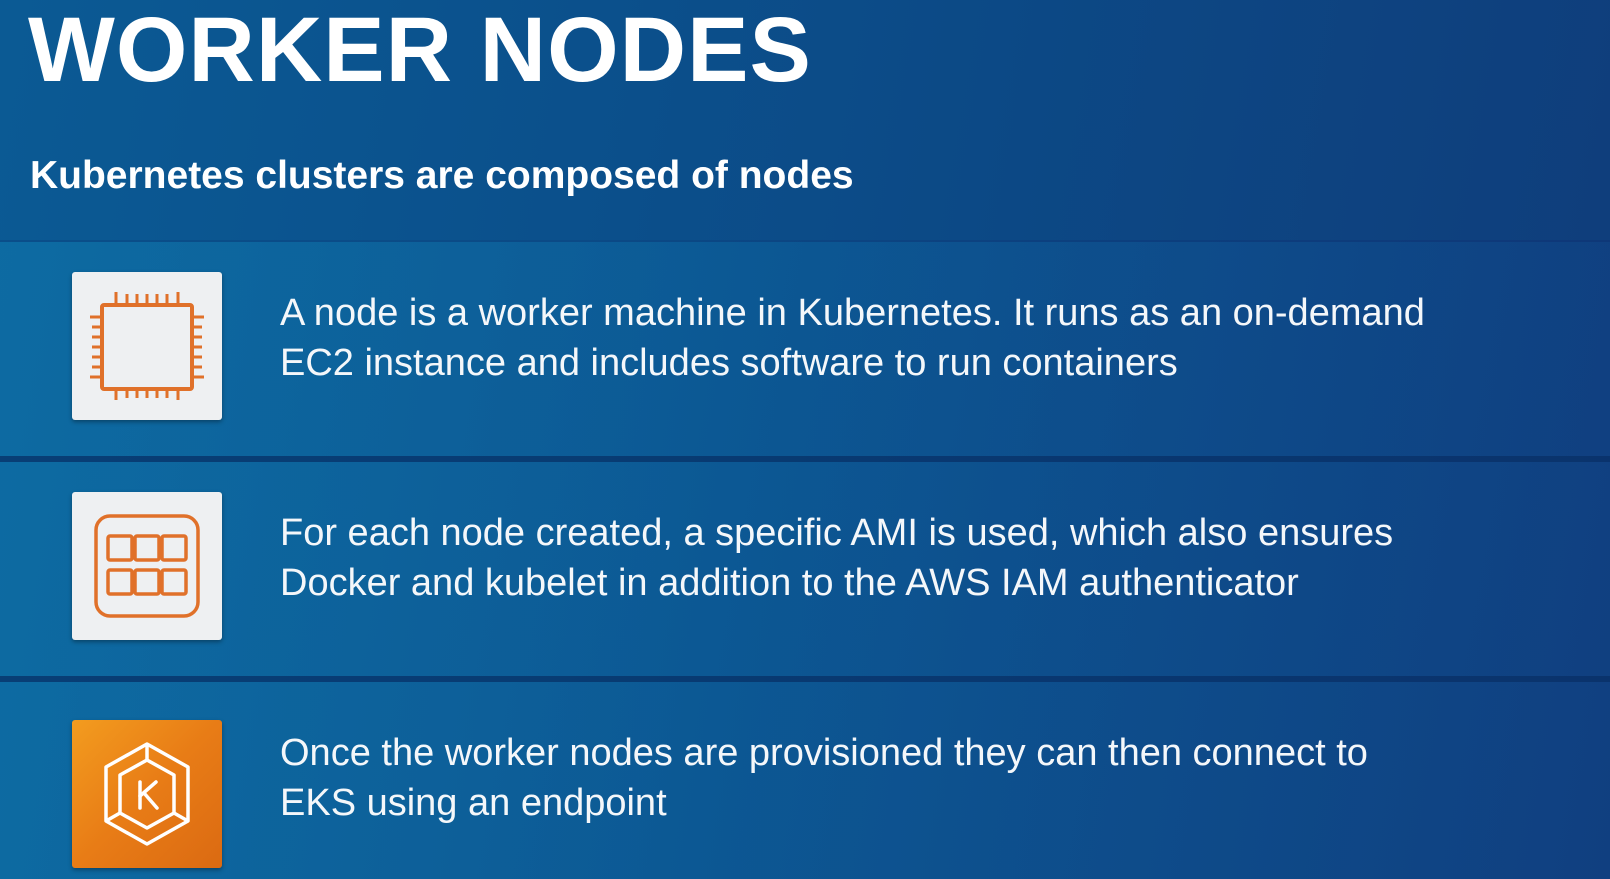  What do you see at coordinates (147, 346) in the screenshot?
I see `processor-chip-icon` at bounding box center [147, 346].